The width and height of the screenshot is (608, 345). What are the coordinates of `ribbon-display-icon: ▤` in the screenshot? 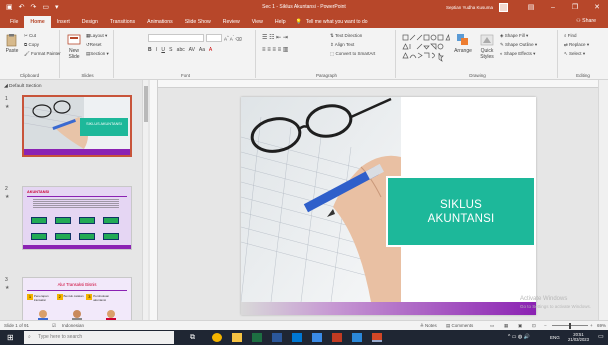 It's located at (531, 7).